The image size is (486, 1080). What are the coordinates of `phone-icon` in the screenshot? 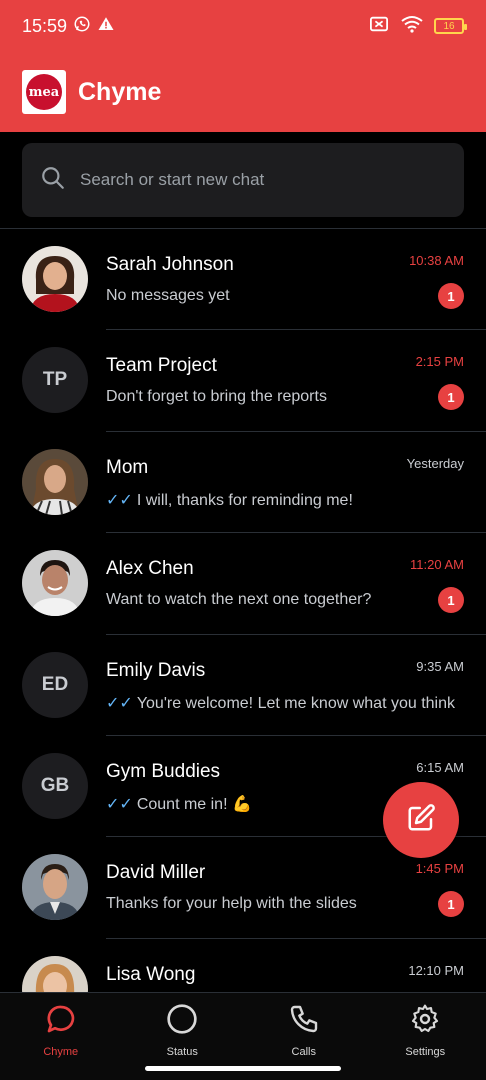 It's located at (304, 1021).